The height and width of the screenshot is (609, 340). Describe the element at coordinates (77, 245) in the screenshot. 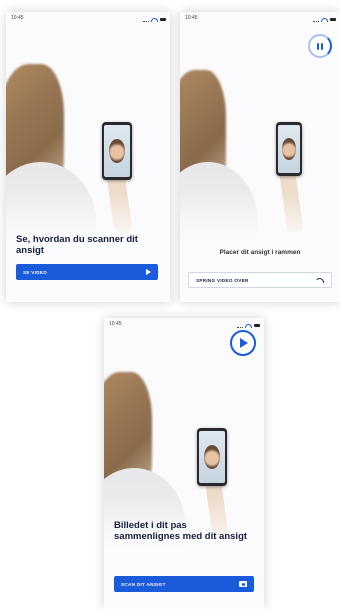

I see `screen-heading: Se, hvordan du scanner dit ansigt` at that location.